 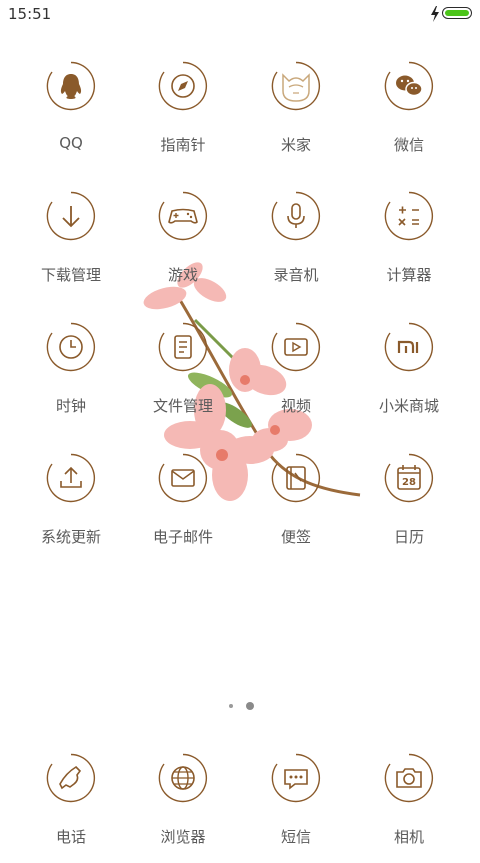 What do you see at coordinates (295, 837) in the screenshot?
I see `app-label: 短信` at bounding box center [295, 837].